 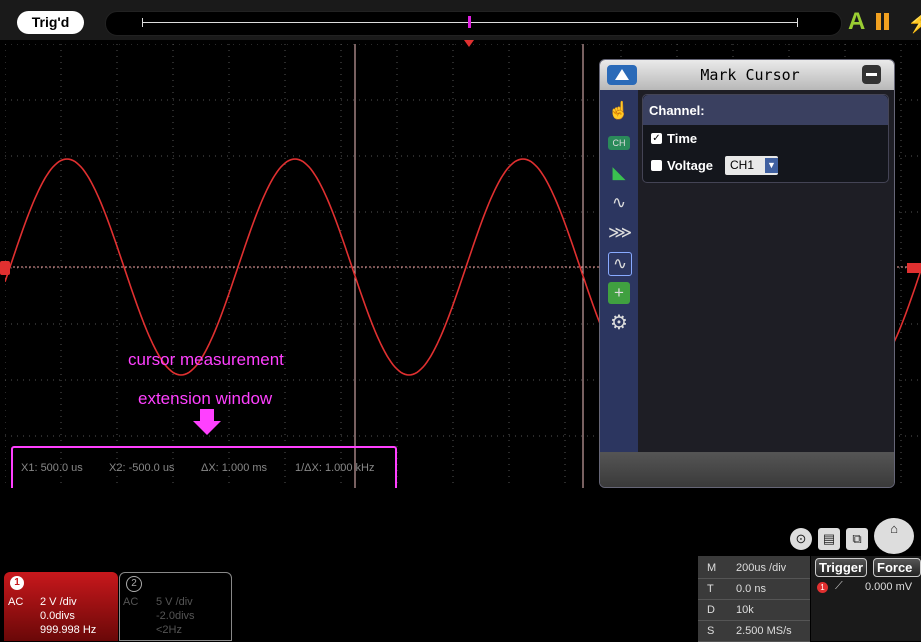 What do you see at coordinates (469, 43) in the screenshot?
I see `trigger-position-arrow` at bounding box center [469, 43].